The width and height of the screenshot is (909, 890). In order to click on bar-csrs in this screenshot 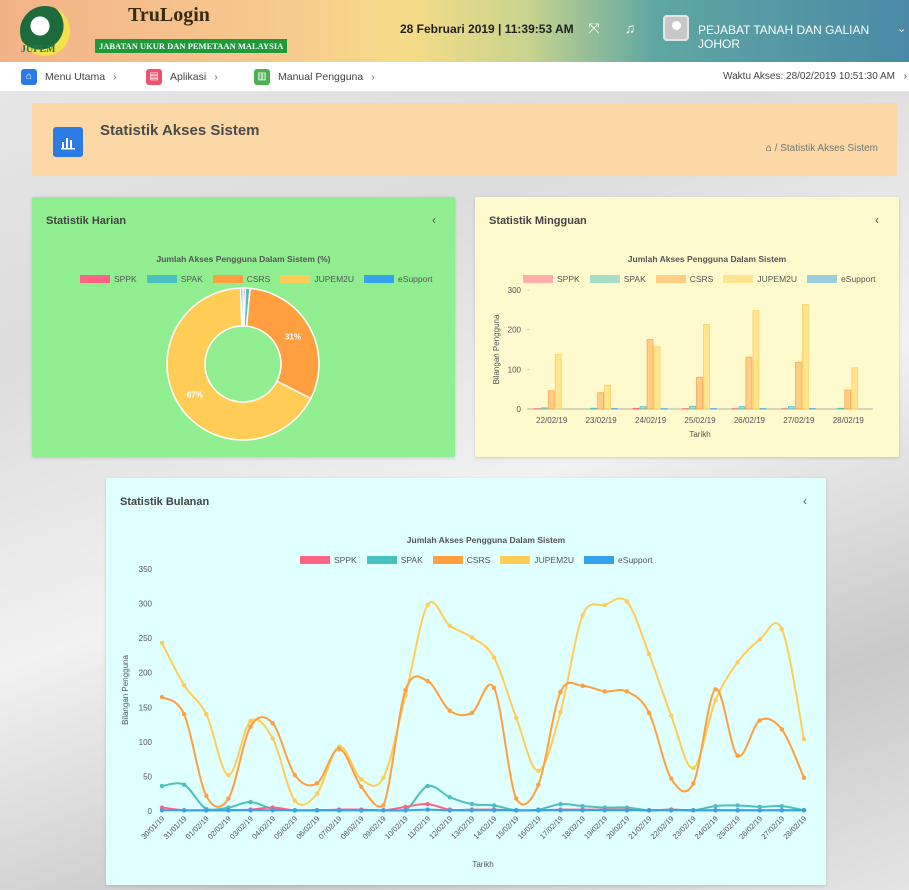, I will do `click(650, 374)`.